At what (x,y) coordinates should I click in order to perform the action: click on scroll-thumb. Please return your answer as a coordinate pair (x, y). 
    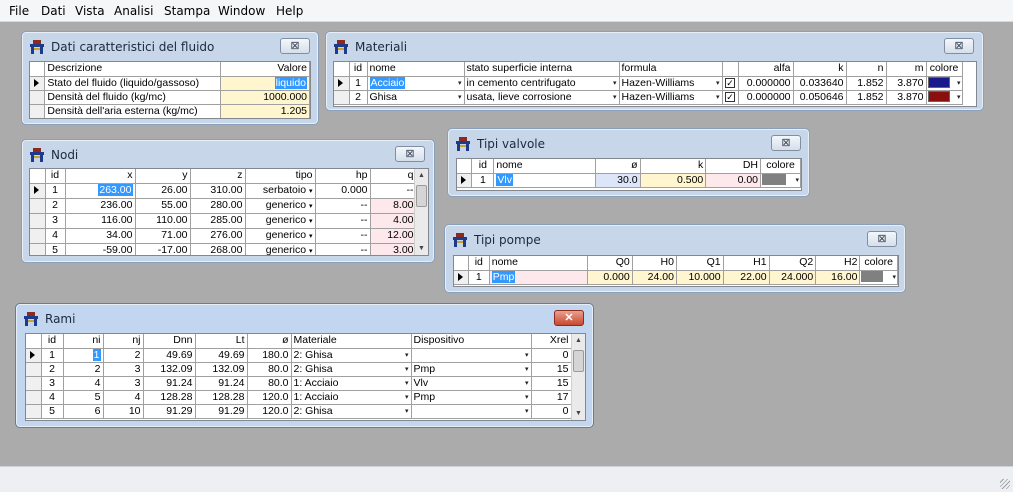
    Looking at the image, I should click on (578, 361).